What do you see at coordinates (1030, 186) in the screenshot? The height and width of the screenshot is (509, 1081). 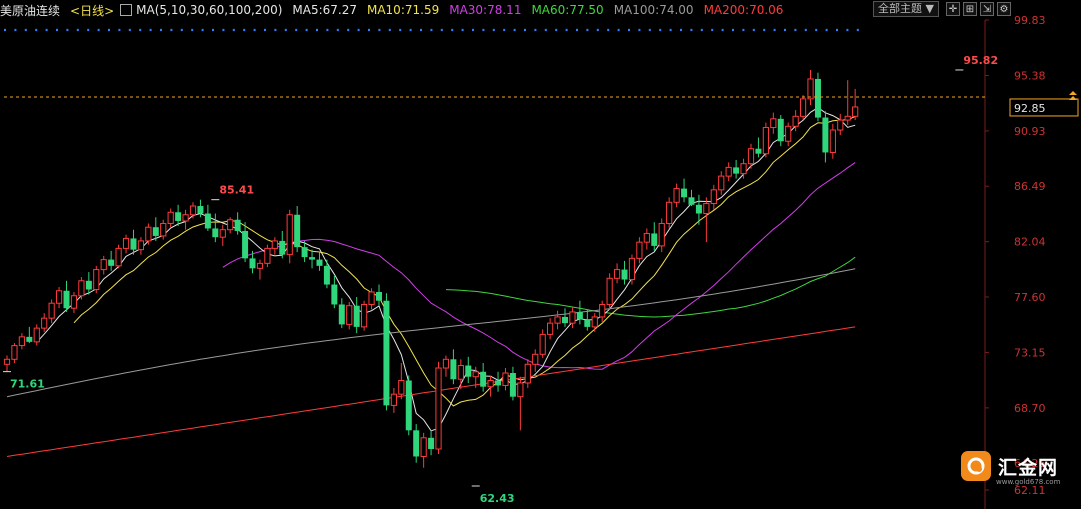 I see `y-tick-label: 86.49` at bounding box center [1030, 186].